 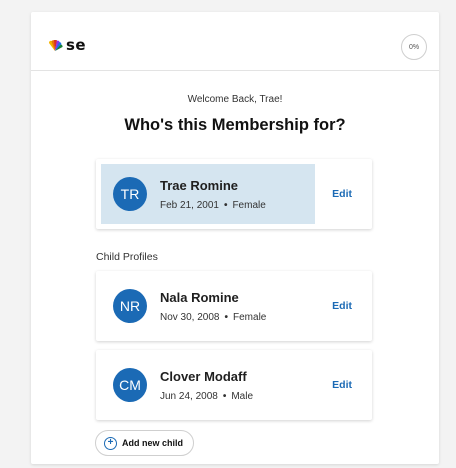 What do you see at coordinates (235, 99) in the screenshot?
I see `welcome-message: Welcome Back, Trae!` at bounding box center [235, 99].